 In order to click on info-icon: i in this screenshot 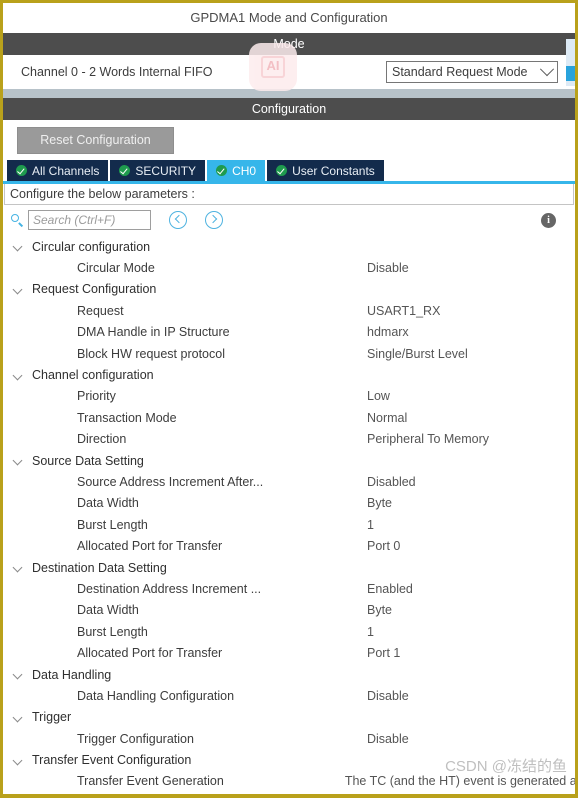, I will do `click(548, 220)`.